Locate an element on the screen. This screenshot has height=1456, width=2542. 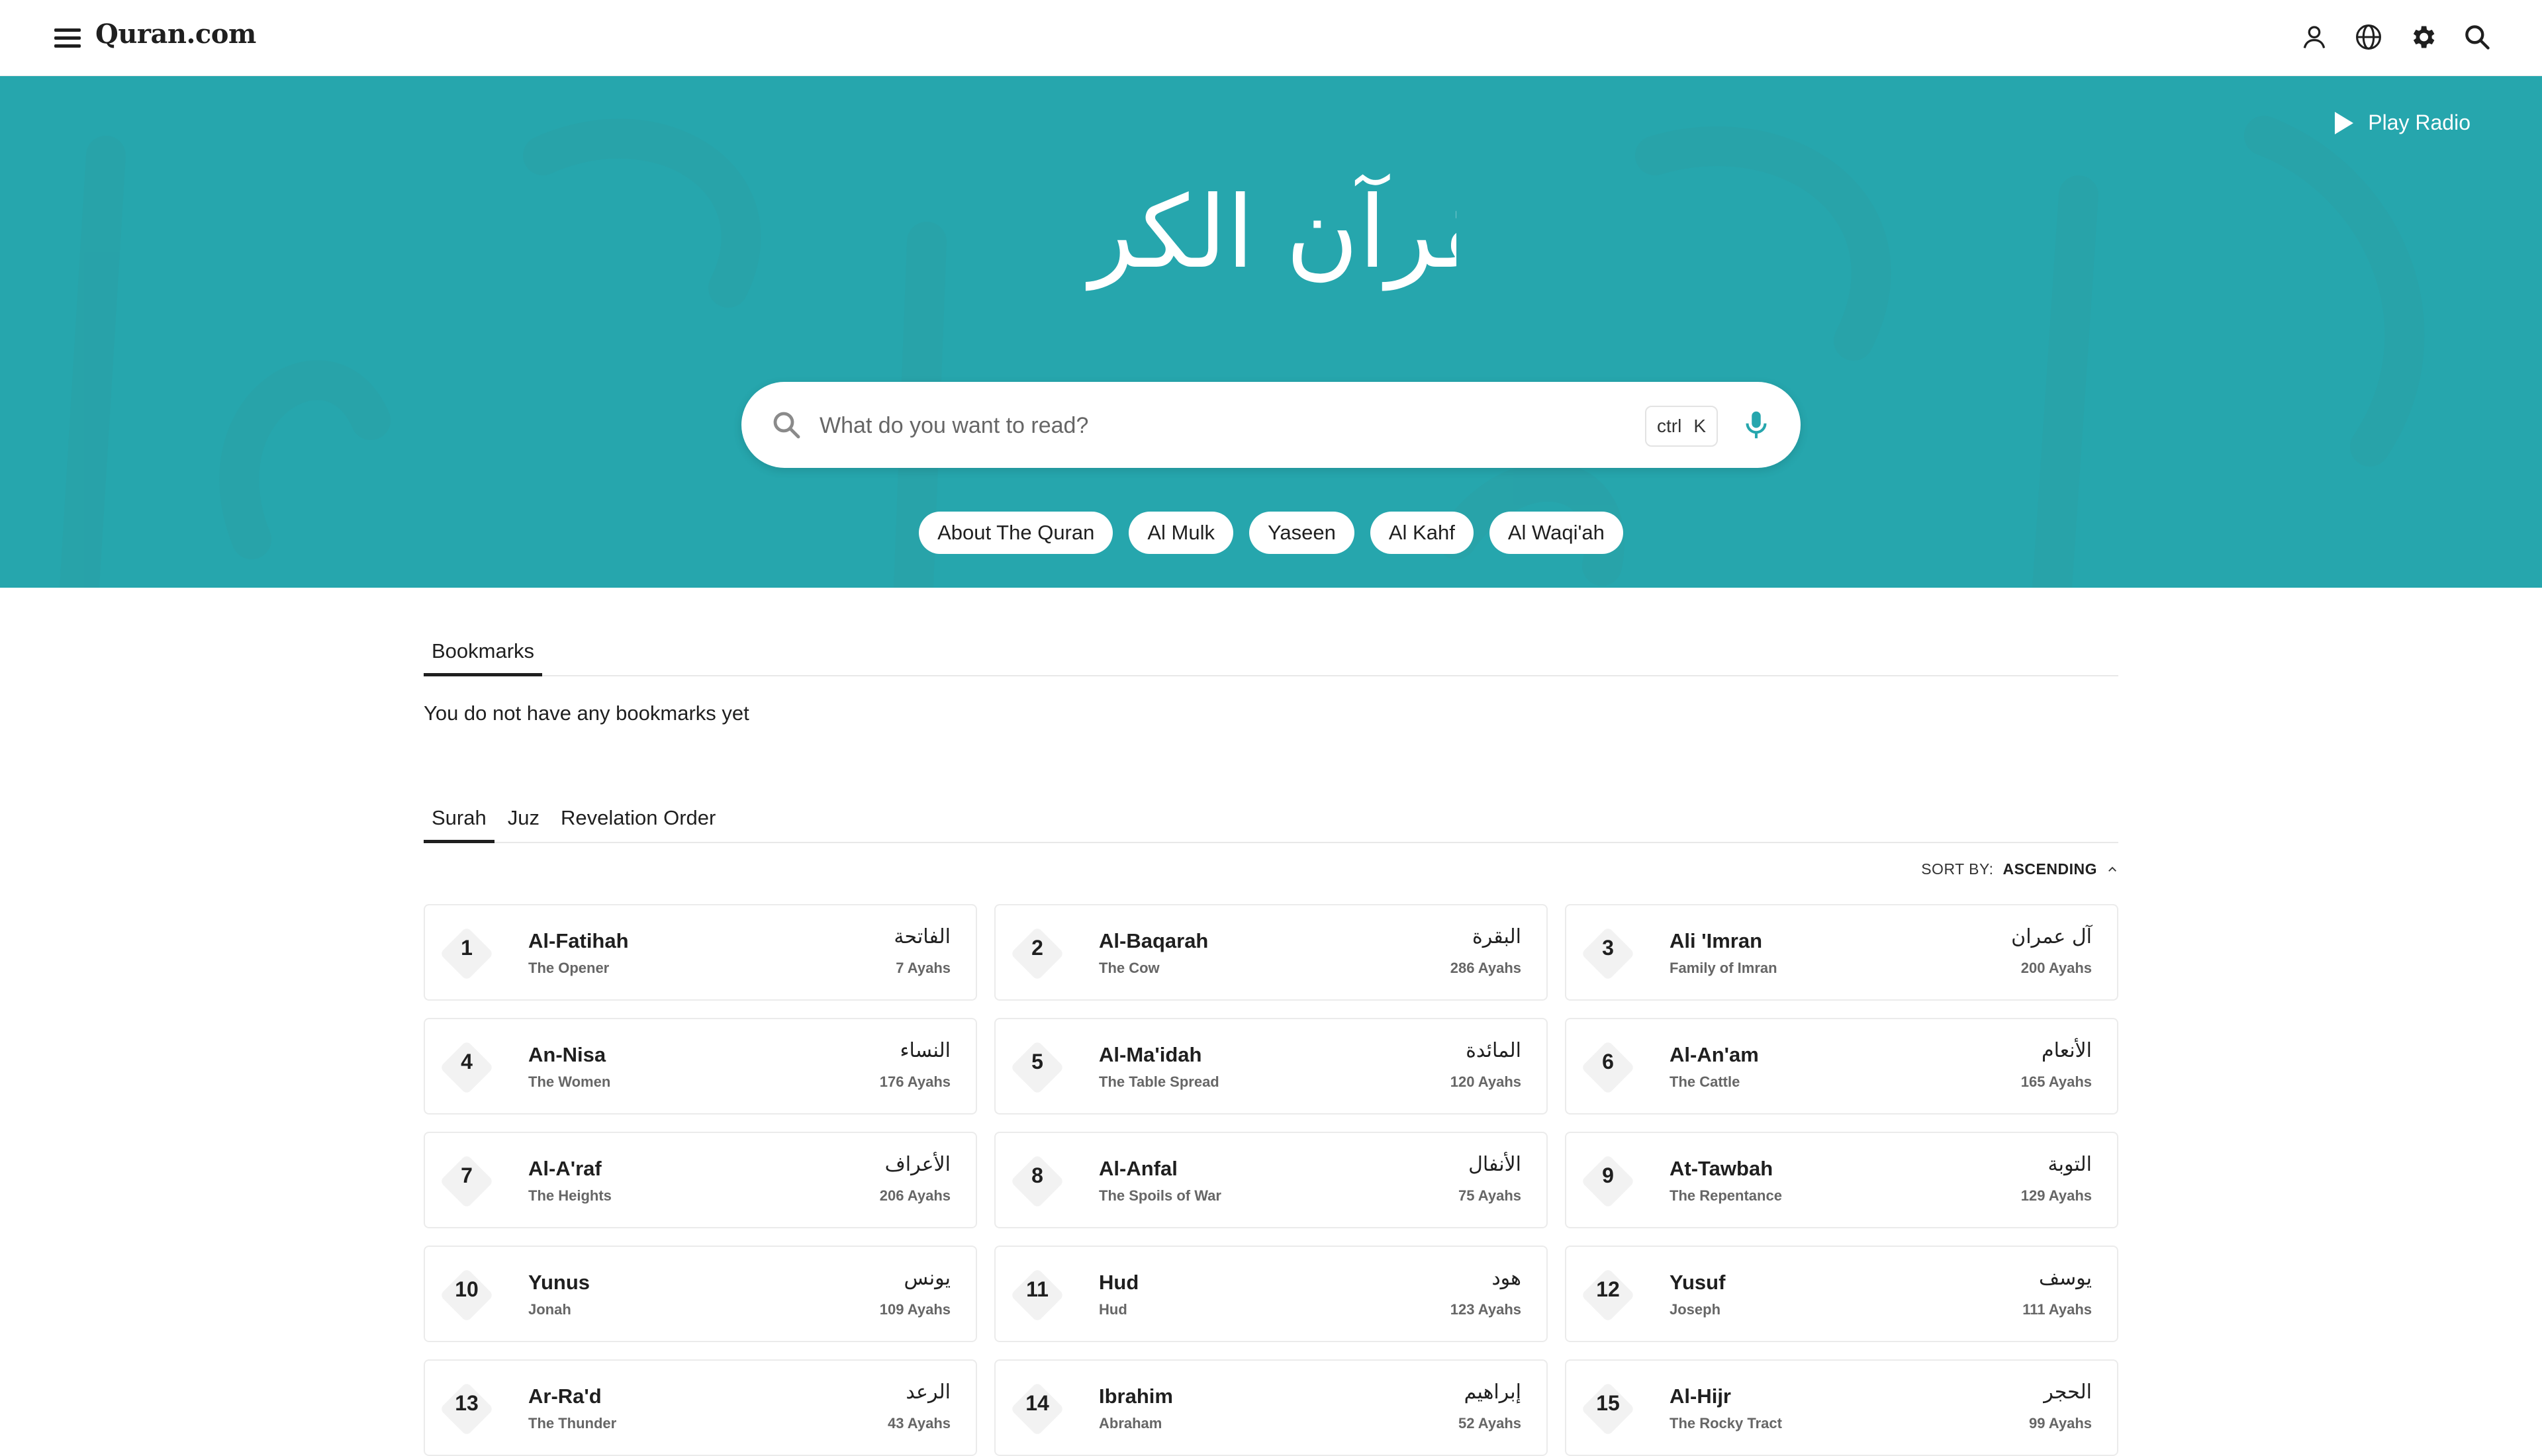
surah-arabic-name: إبراهيم is located at coordinates (1493, 1393).